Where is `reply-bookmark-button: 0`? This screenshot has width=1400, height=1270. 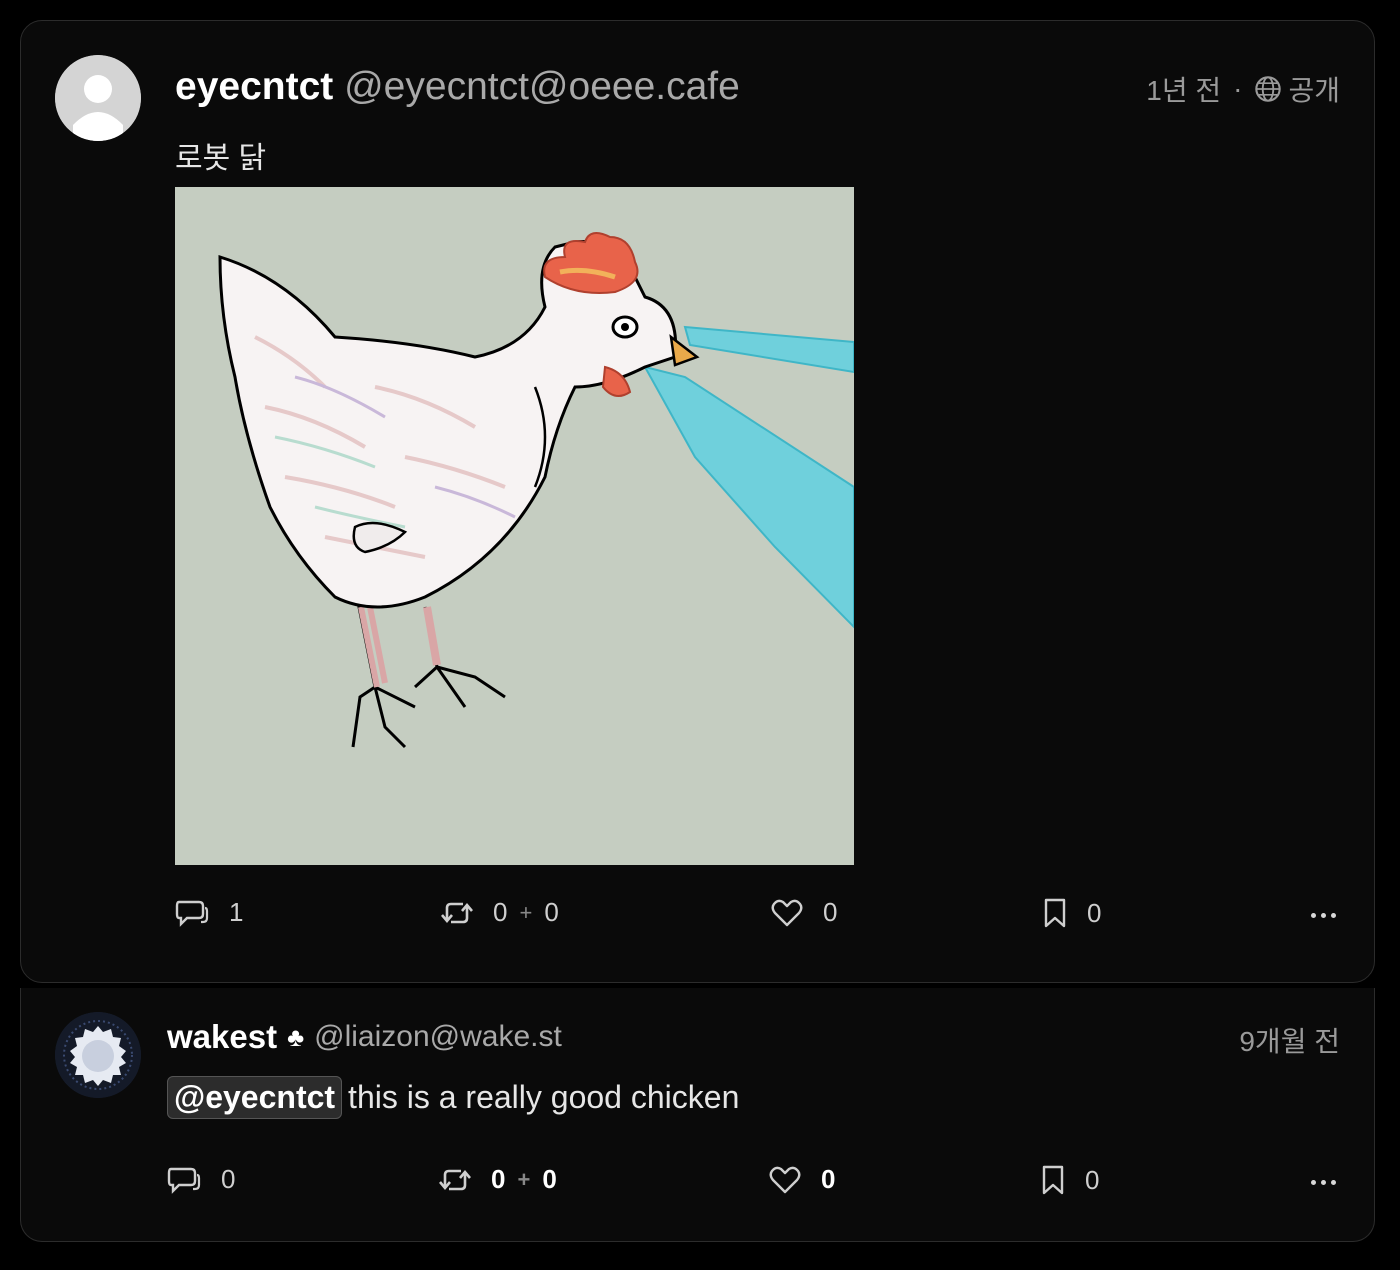 reply-bookmark-button: 0 is located at coordinates (1070, 1180).